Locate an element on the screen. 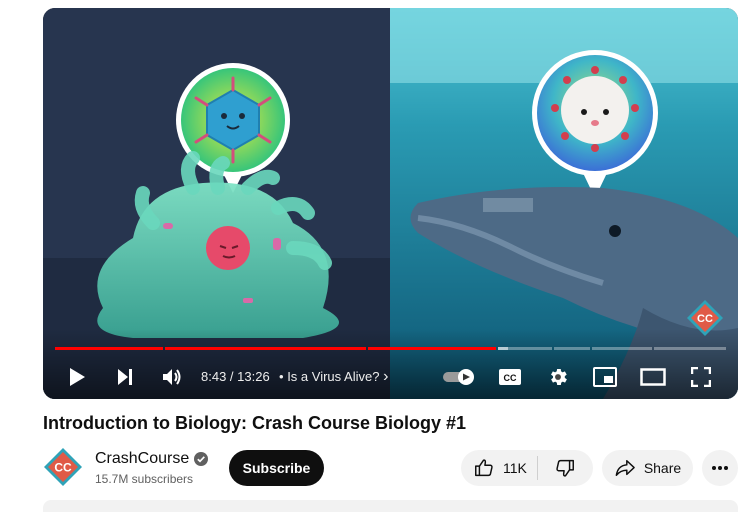 The image size is (752, 512). captions-icon: CC is located at coordinates (510, 377).